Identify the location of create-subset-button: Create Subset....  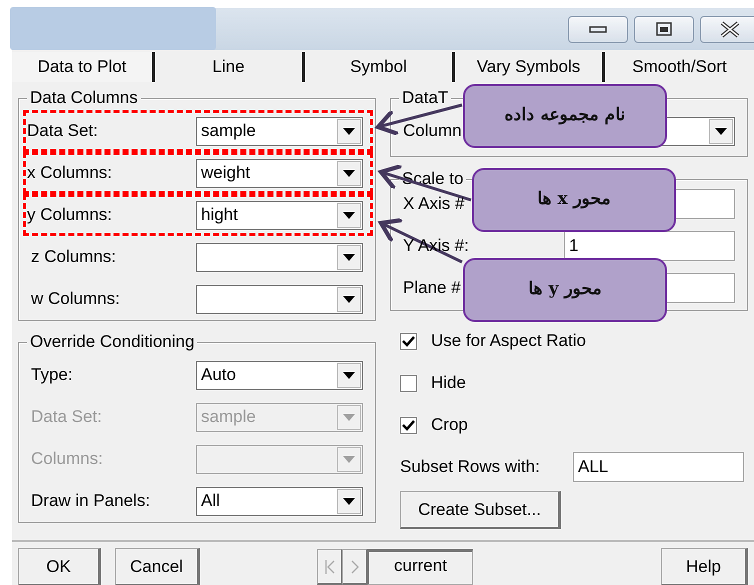
(480, 510).